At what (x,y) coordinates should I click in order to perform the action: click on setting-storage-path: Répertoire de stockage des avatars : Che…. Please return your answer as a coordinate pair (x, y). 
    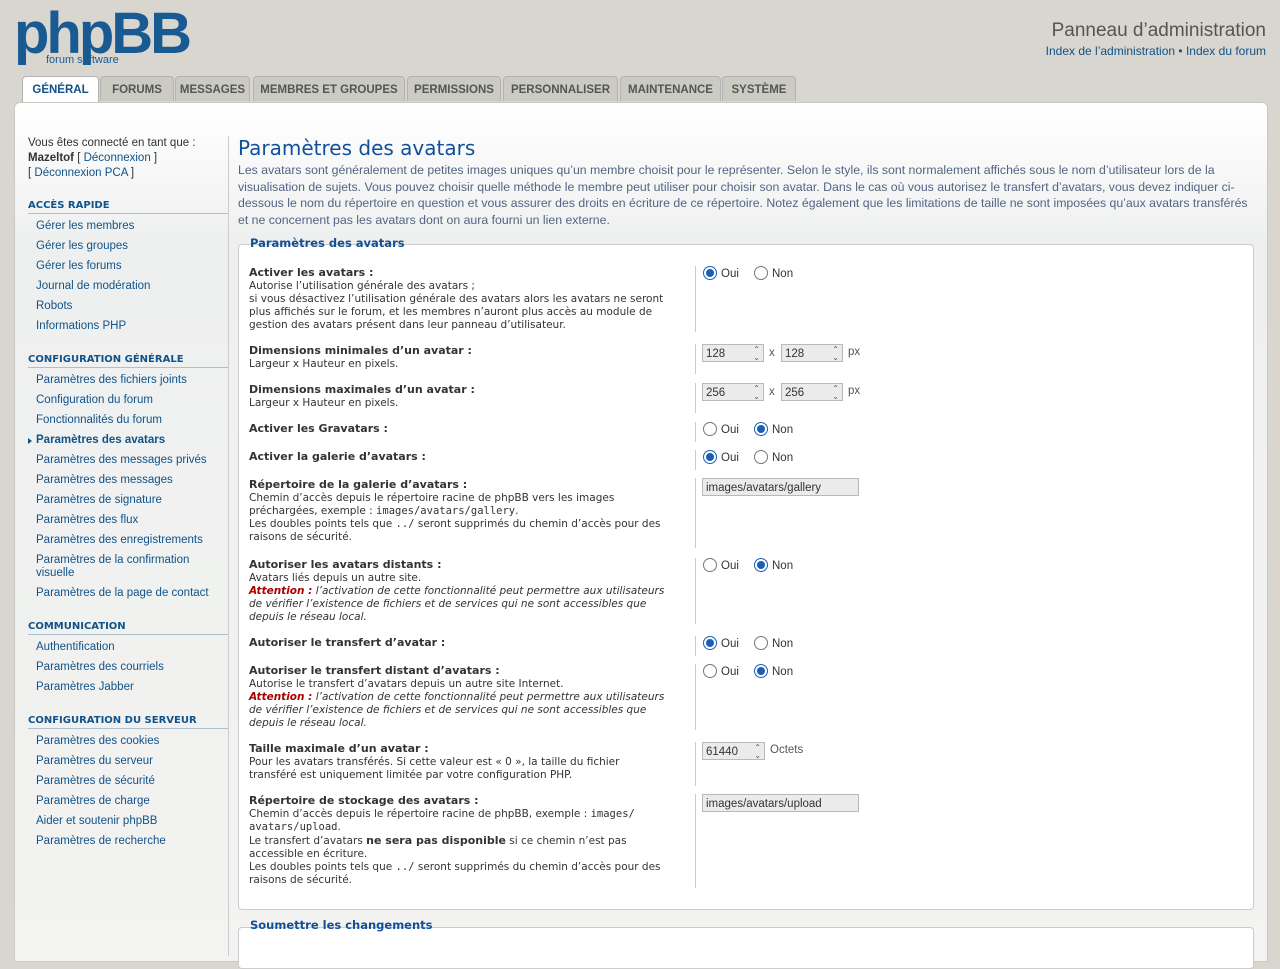
    Looking at the image, I should click on (749, 842).